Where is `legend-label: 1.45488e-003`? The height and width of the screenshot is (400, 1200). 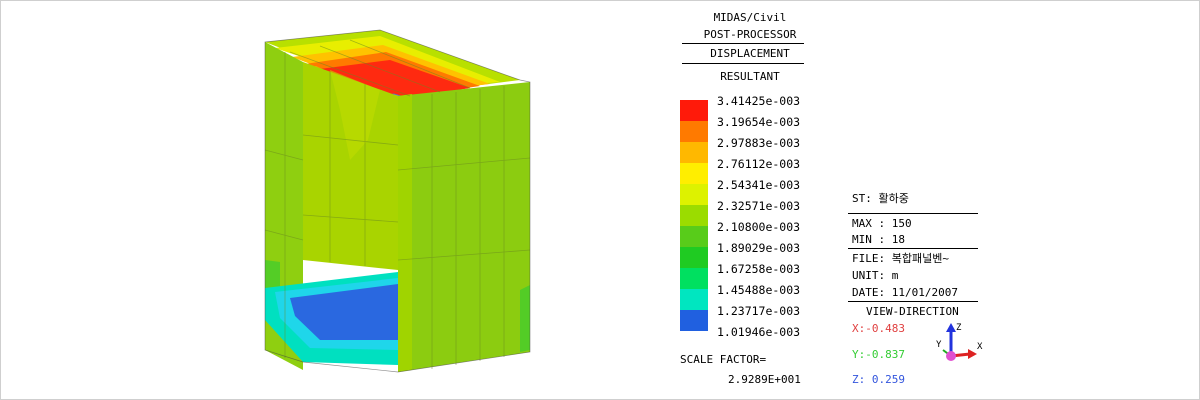
legend-label: 1.45488e-003 is located at coordinates (759, 290).